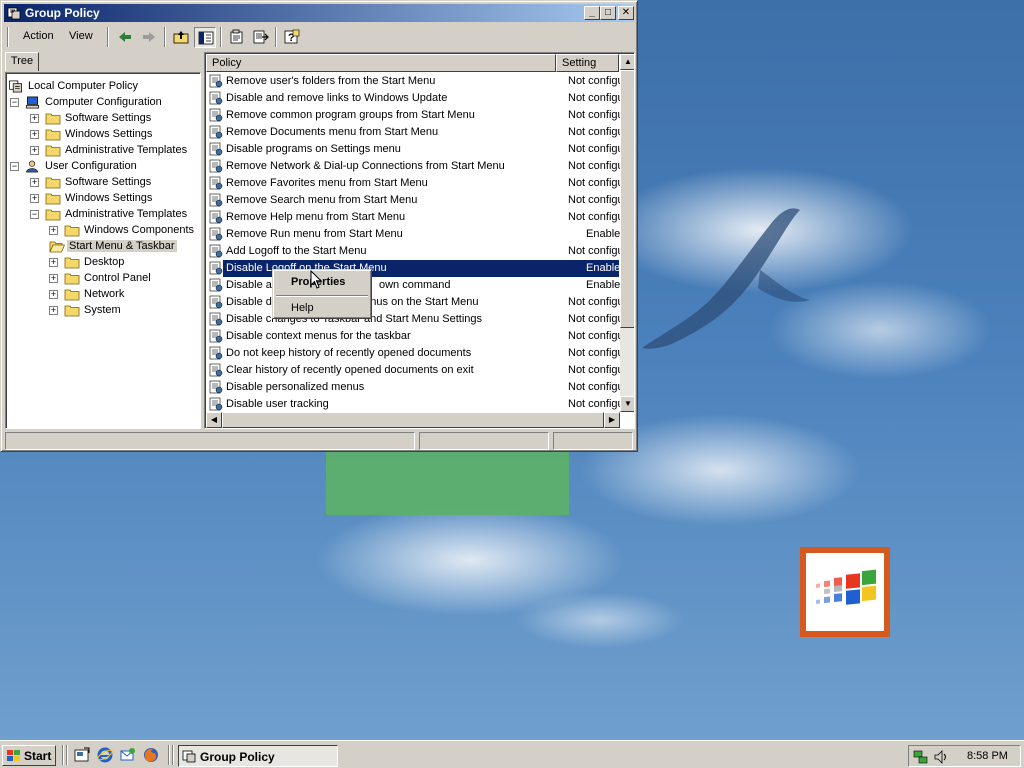  I want to click on window-title: Group Policy, so click(62, 13).